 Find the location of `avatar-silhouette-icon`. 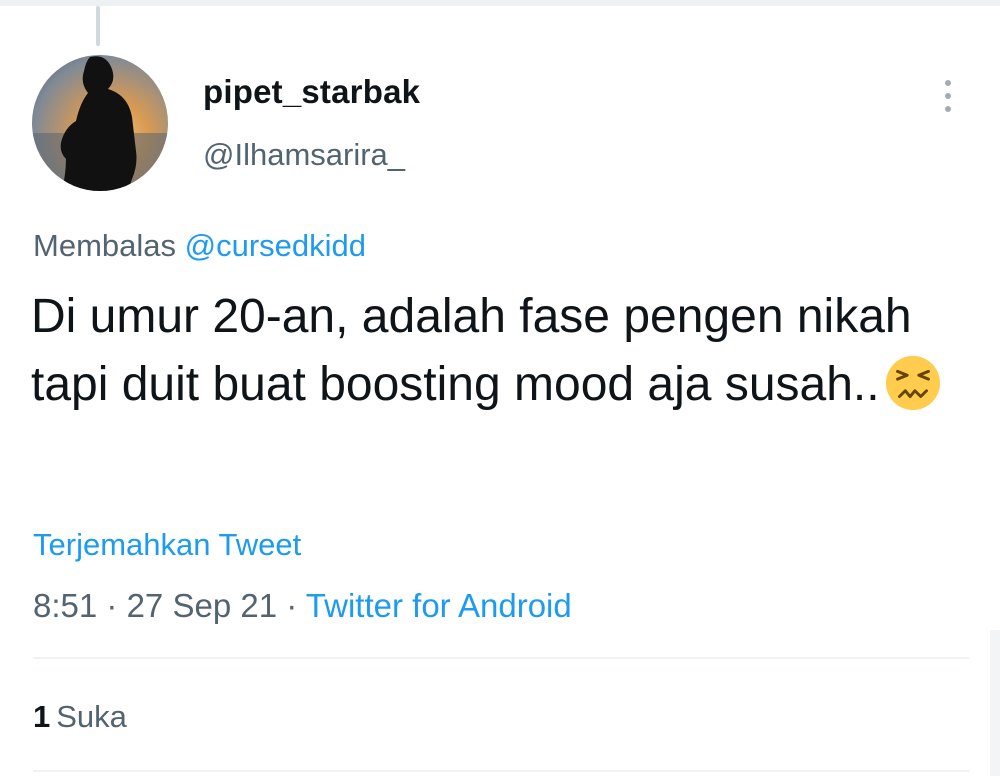

avatar-silhouette-icon is located at coordinates (100, 123).